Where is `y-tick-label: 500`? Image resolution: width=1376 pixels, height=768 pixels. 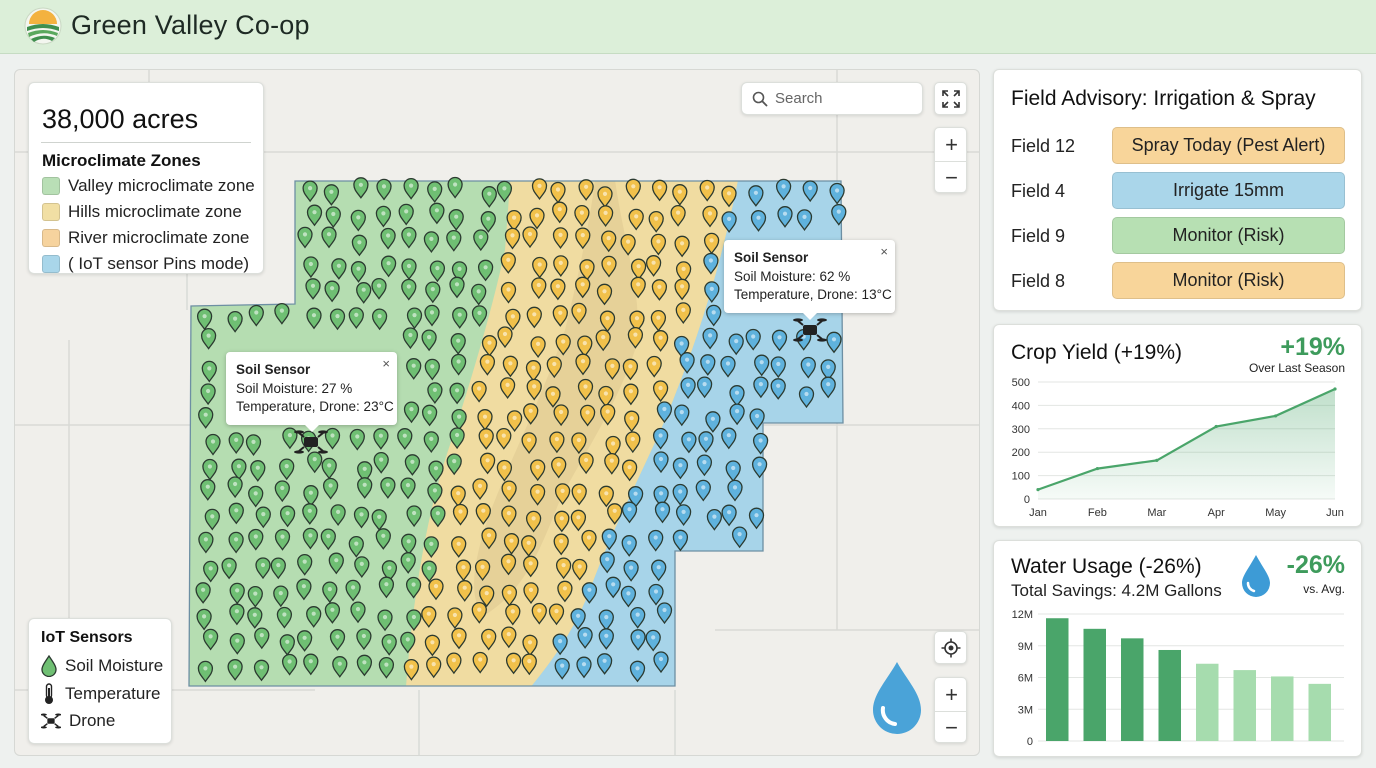 y-tick-label: 500 is located at coordinates (1021, 383).